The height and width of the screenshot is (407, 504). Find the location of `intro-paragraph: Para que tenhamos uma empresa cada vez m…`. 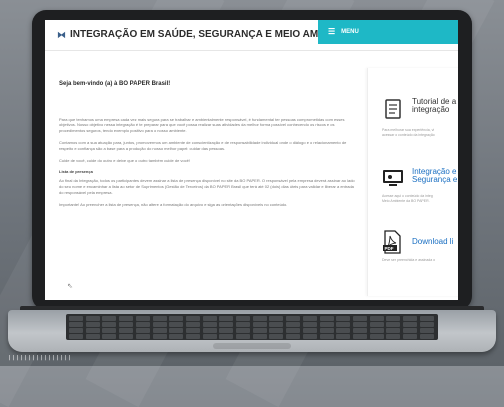

intro-paragraph: Para que tenhamos uma empresa cada vez m… is located at coordinates (202, 125).